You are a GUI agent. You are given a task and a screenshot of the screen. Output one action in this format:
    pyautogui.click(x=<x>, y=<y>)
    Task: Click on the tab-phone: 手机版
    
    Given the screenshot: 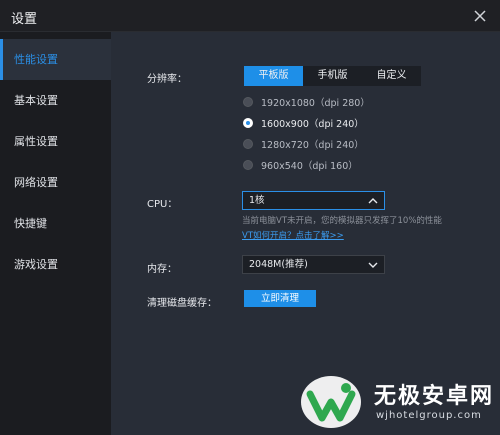 What is the action you would take?
    pyautogui.click(x=332, y=76)
    